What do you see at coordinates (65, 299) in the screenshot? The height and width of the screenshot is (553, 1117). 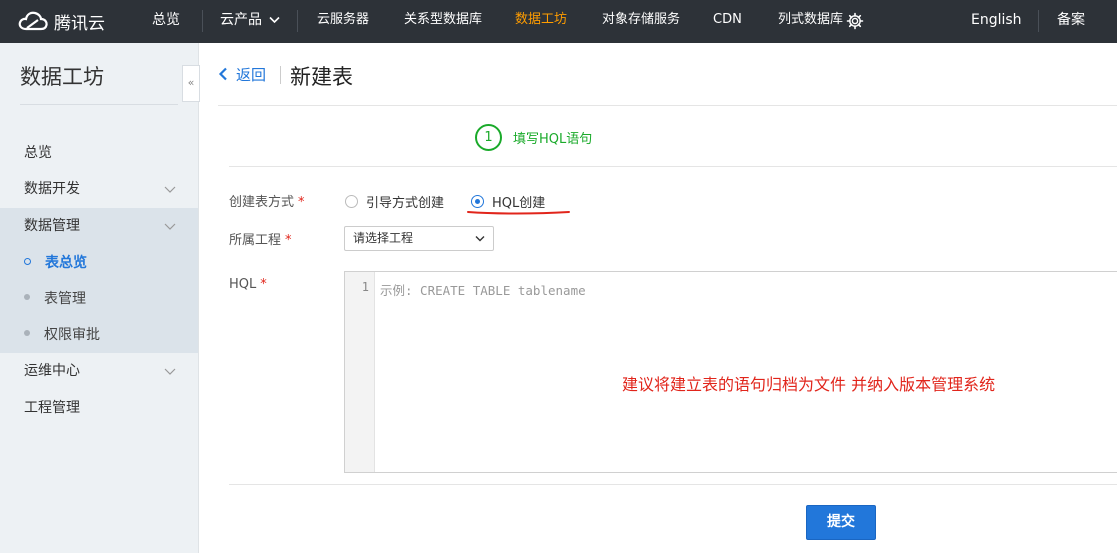 I see `sidebar-subitem-label: 表管理` at bounding box center [65, 299].